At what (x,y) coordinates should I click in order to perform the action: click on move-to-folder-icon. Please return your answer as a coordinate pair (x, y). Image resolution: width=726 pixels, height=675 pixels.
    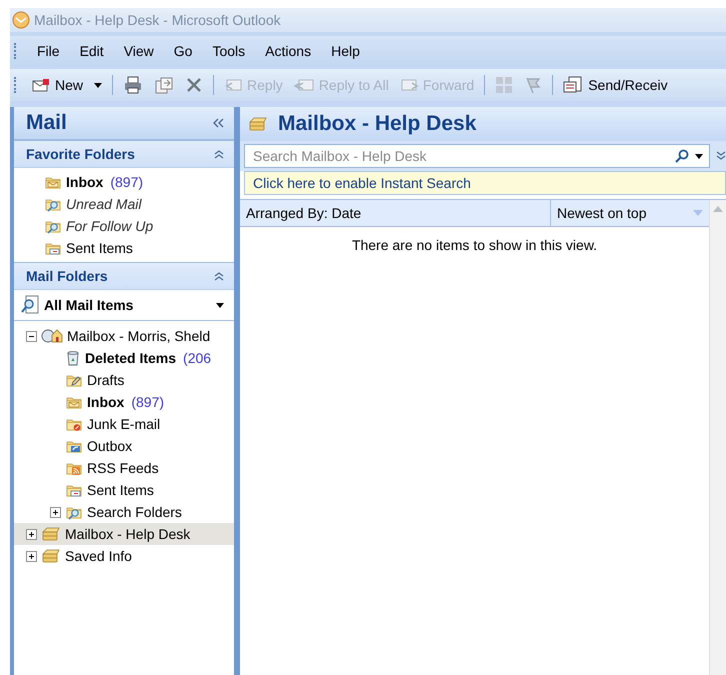
    Looking at the image, I should click on (164, 85).